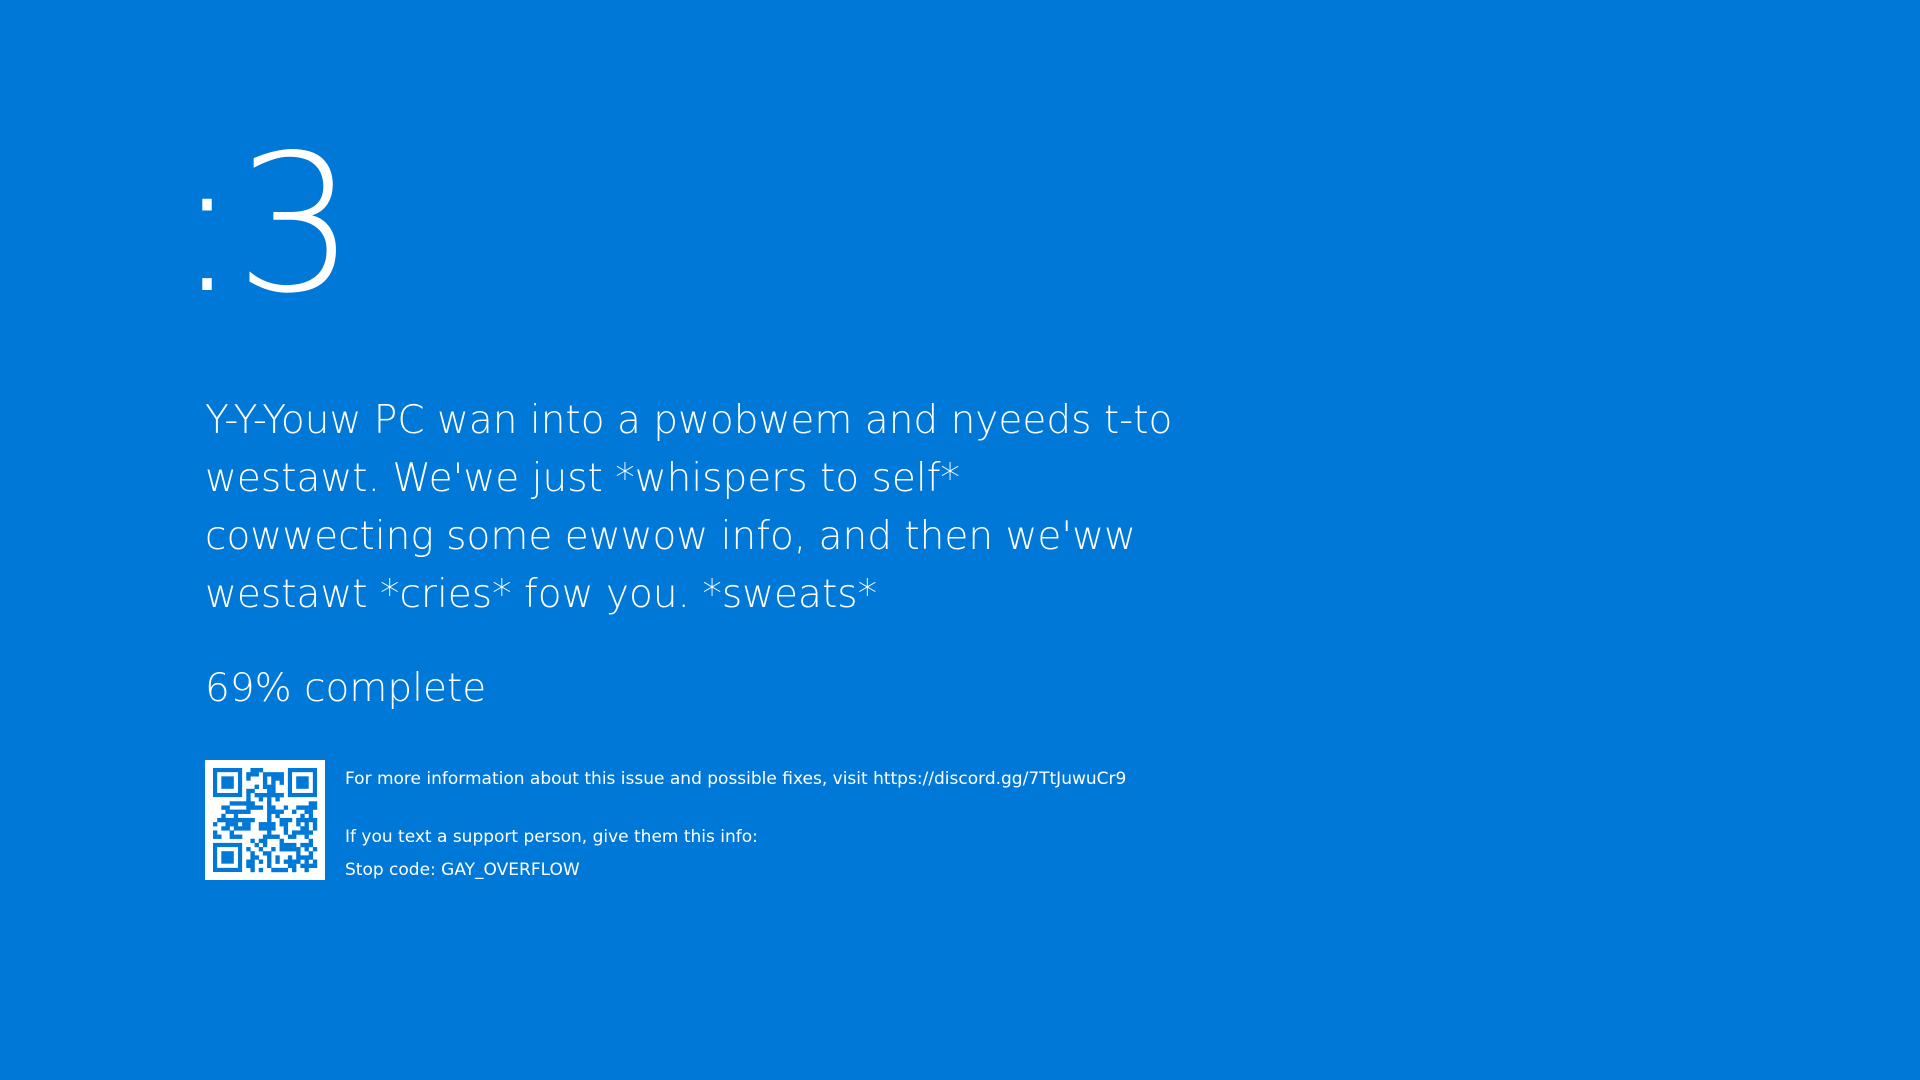 The height and width of the screenshot is (1080, 1920). I want to click on sad-face-emoticon: :3, so click(265, 224).